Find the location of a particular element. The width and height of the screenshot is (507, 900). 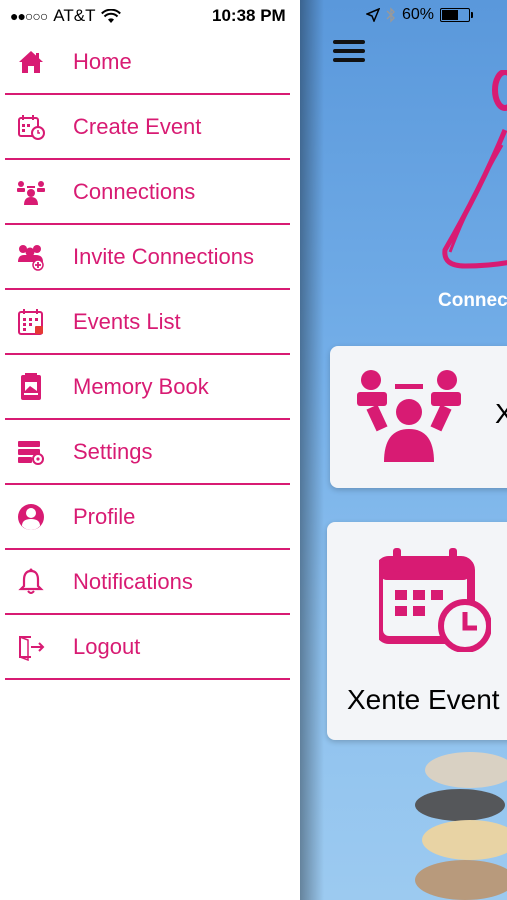

menu-item-label: Memory Book is located at coordinates (141, 386).